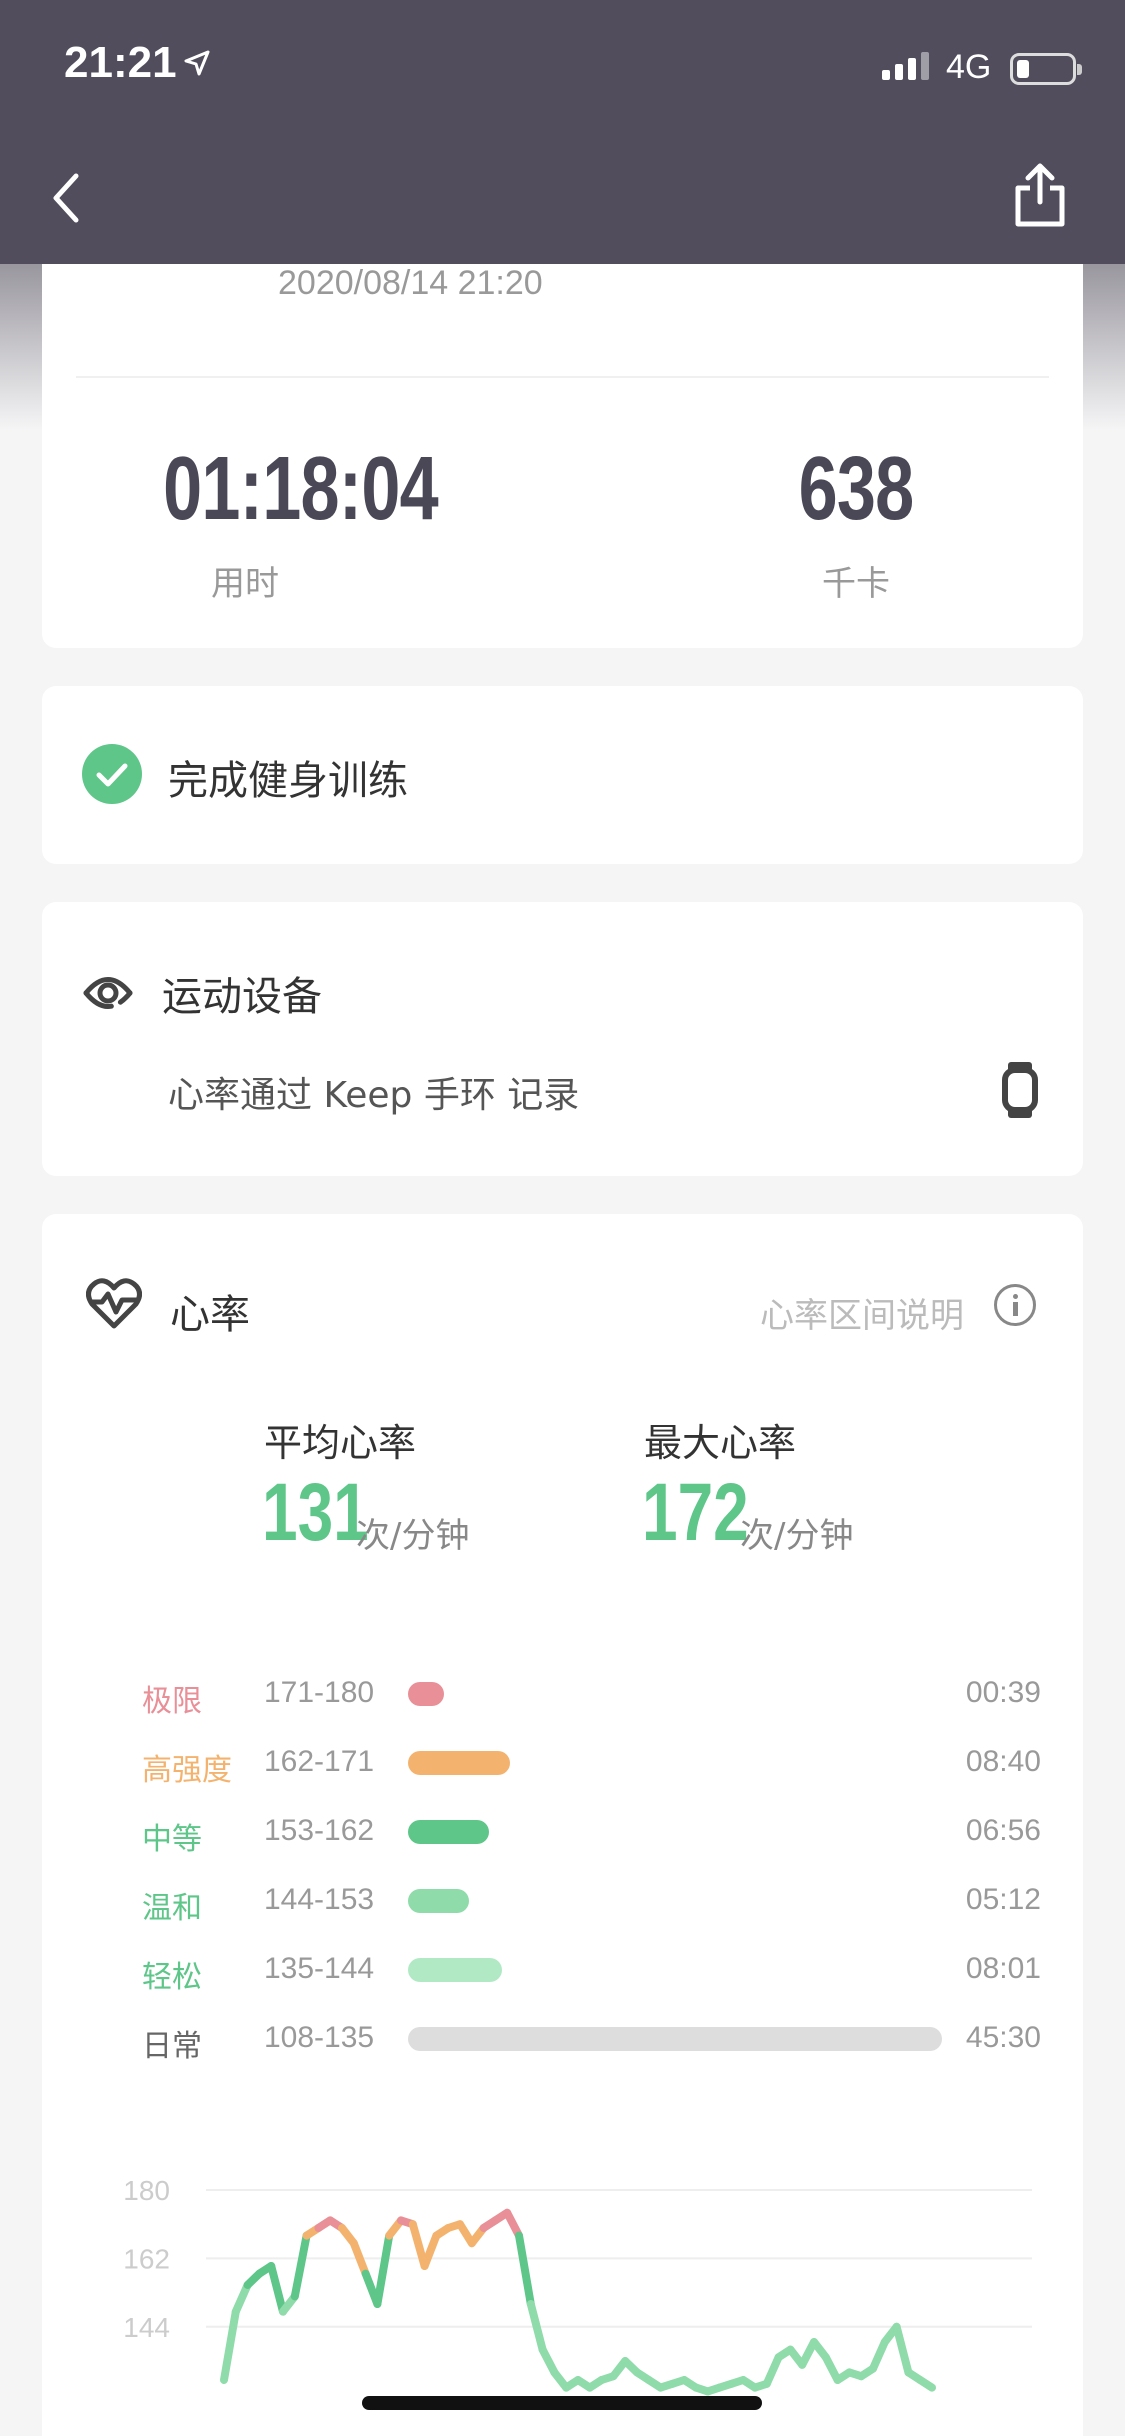 The width and height of the screenshot is (1125, 2436). What do you see at coordinates (856, 584) in the screenshot?
I see `calories-label: 千卡` at bounding box center [856, 584].